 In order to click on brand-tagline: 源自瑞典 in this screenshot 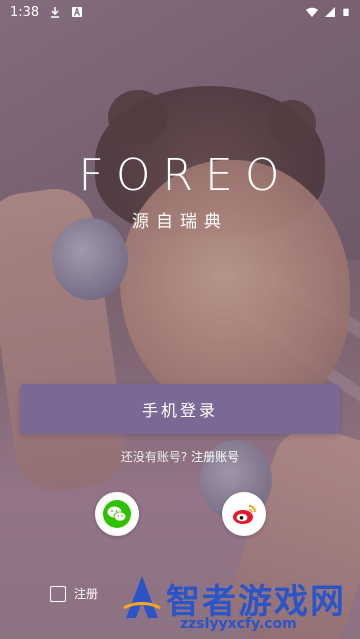, I will do `click(180, 222)`.